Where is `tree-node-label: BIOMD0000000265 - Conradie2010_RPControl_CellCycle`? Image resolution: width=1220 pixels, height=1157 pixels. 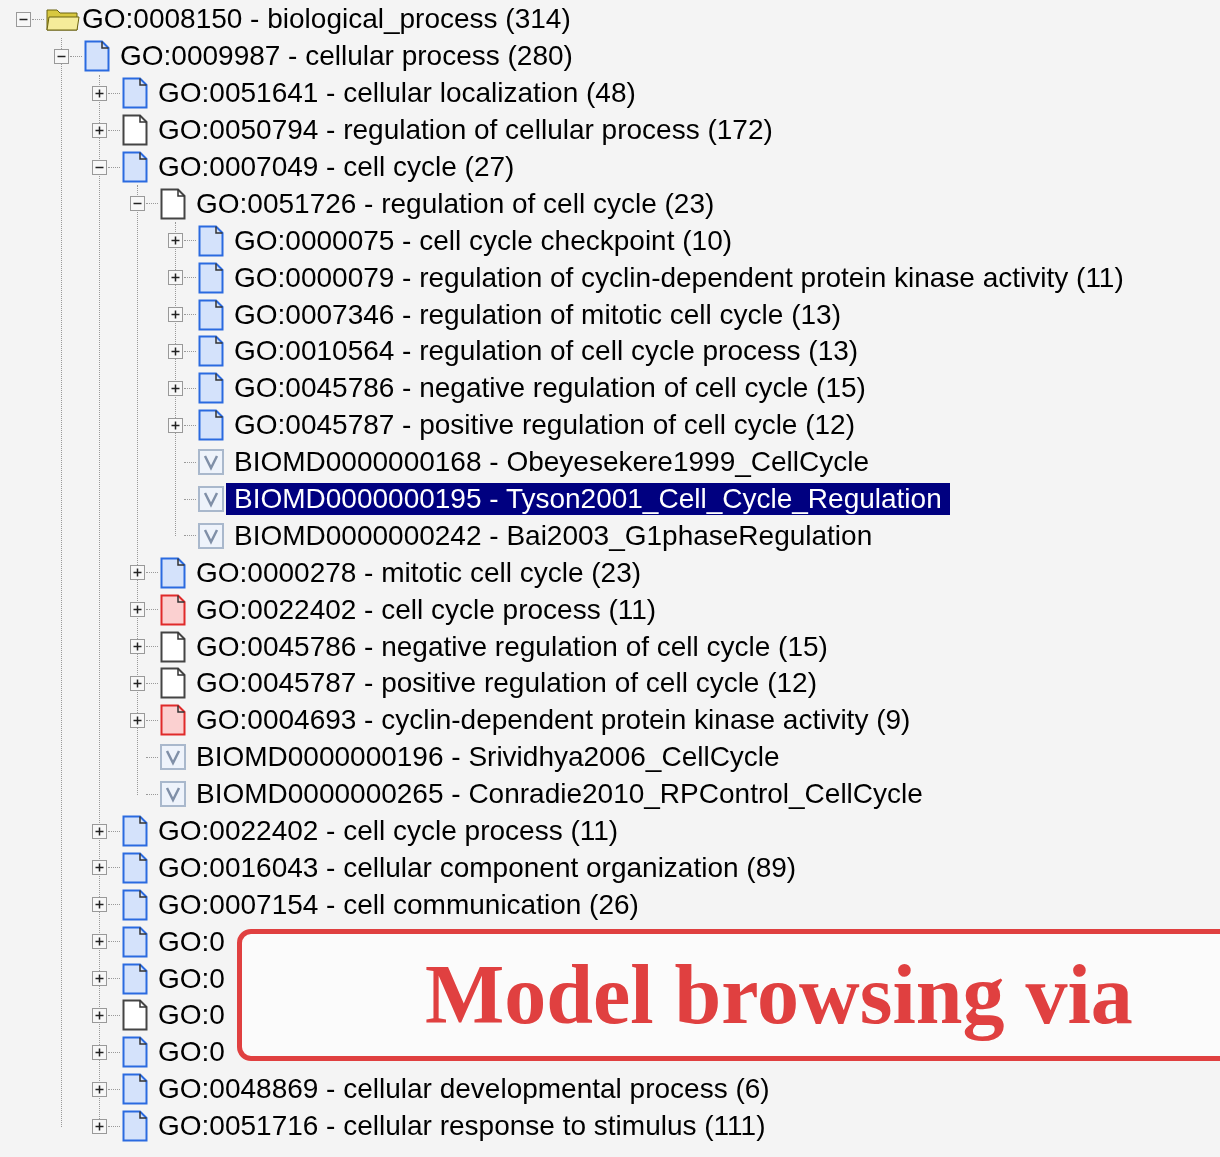
tree-node-label: BIOMD0000000265 - Conradie2010_RPControl_CellCycle is located at coordinates (559, 794).